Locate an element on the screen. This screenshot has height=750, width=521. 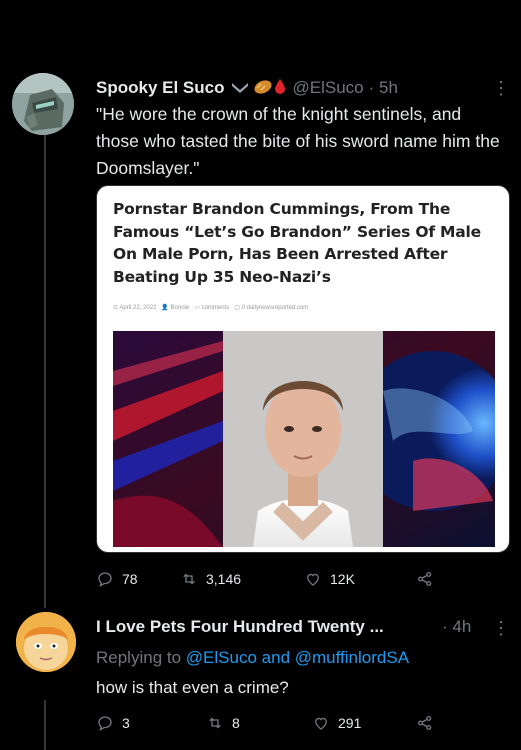
avatar-cartoon-face-image is located at coordinates (46, 642).